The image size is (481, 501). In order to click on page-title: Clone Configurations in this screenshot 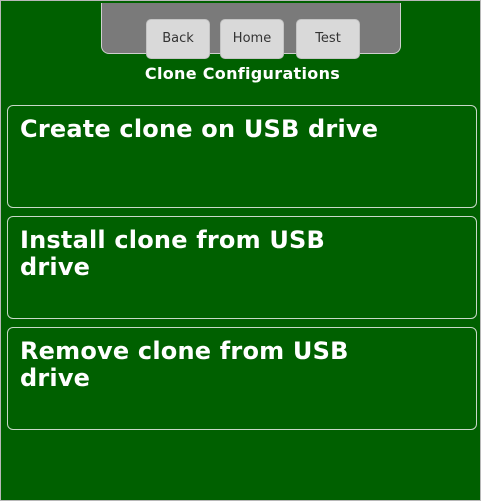, I will do `click(242, 73)`.